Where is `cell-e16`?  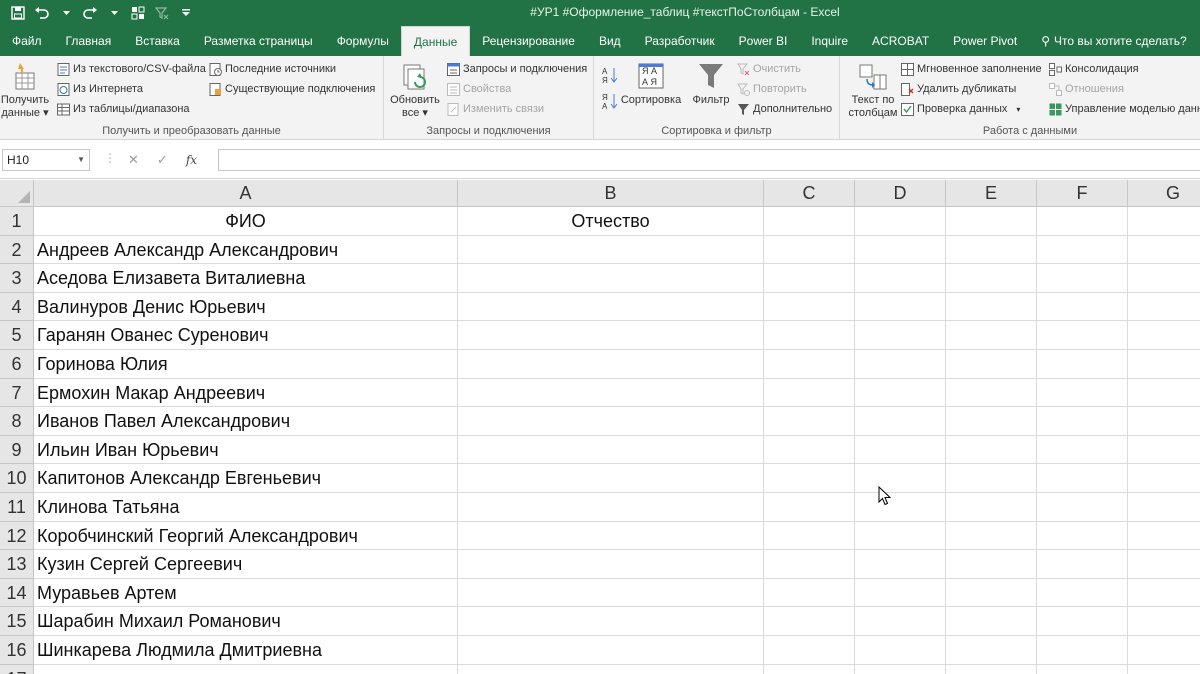 cell-e16 is located at coordinates (991, 650).